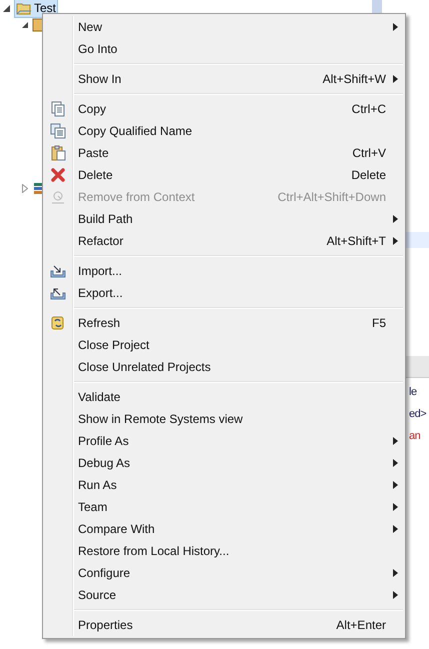 The height and width of the screenshot is (649, 429). What do you see at coordinates (415, 436) in the screenshot?
I see `code-text: an` at bounding box center [415, 436].